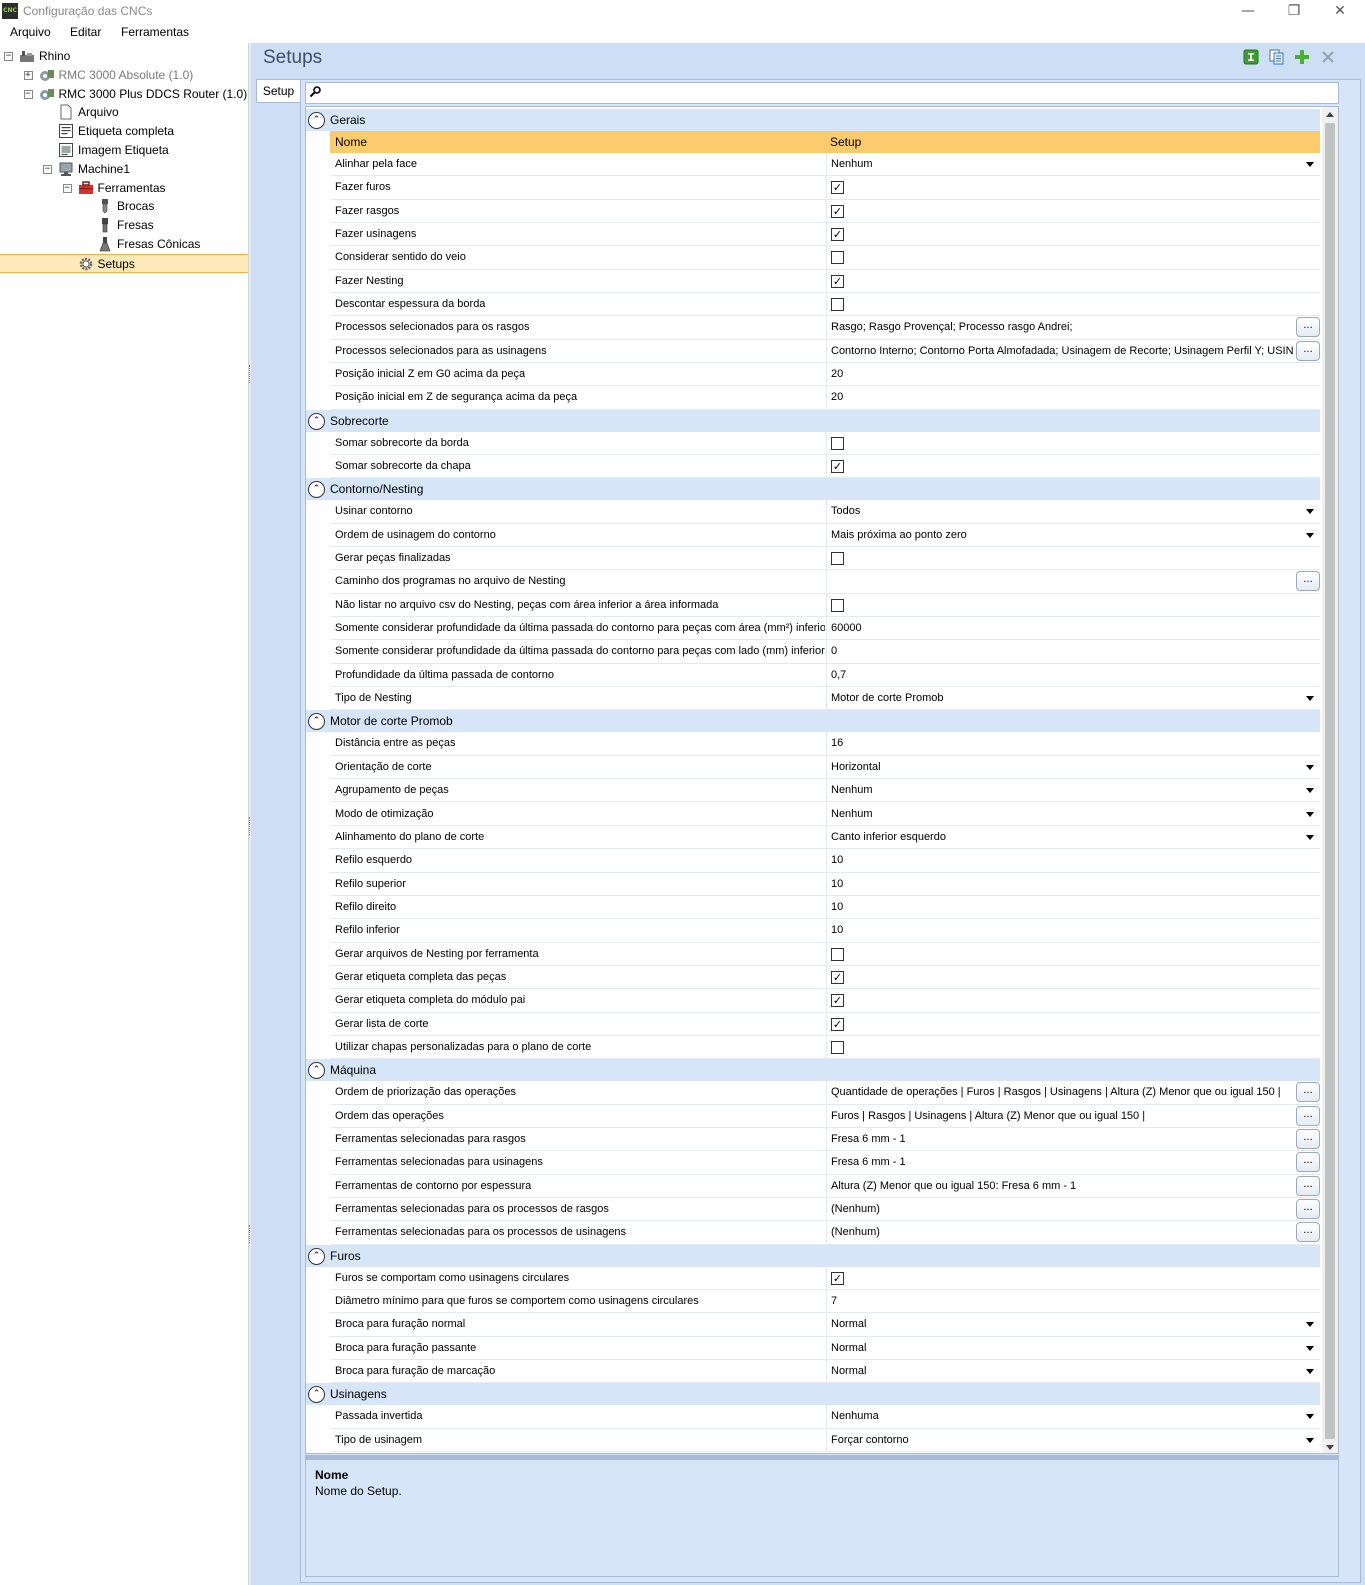 This screenshot has width=1365, height=1585. Describe the element at coordinates (85, 32) in the screenshot. I see `menu-editar: Editar` at that location.